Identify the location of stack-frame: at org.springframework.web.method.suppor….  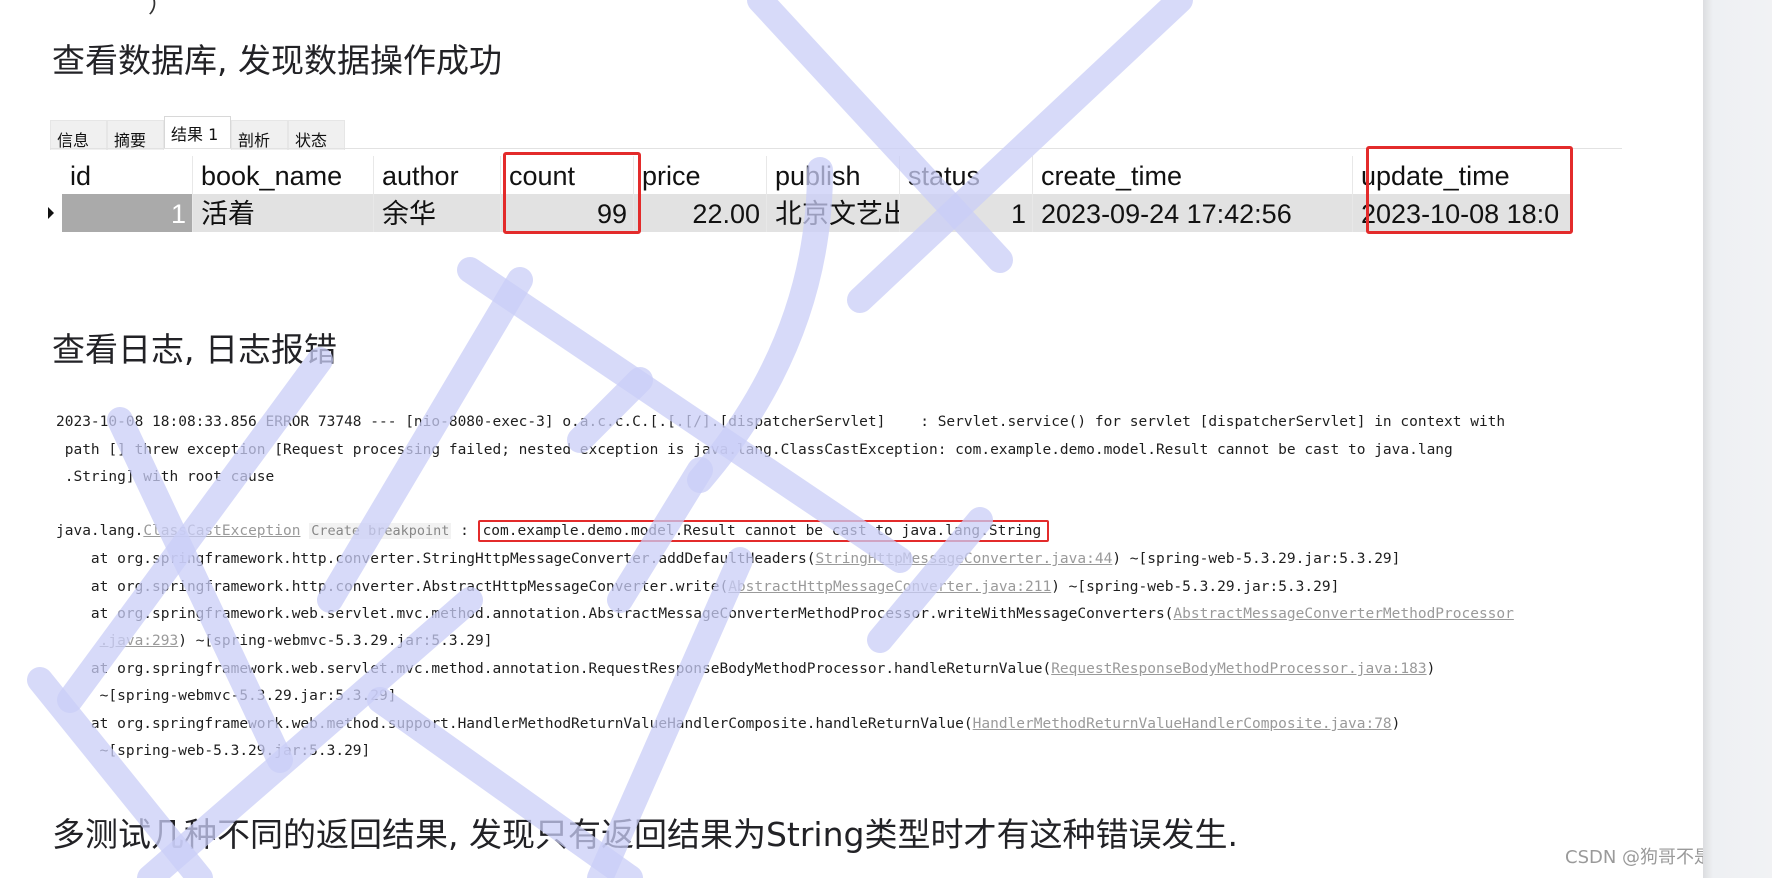
(728, 724).